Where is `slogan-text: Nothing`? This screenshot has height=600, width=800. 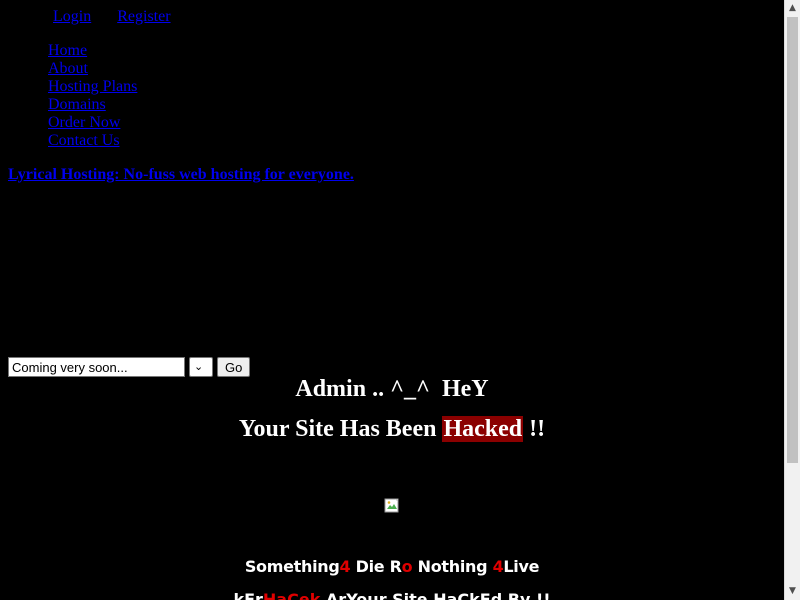 slogan-text: Nothing is located at coordinates (452, 566).